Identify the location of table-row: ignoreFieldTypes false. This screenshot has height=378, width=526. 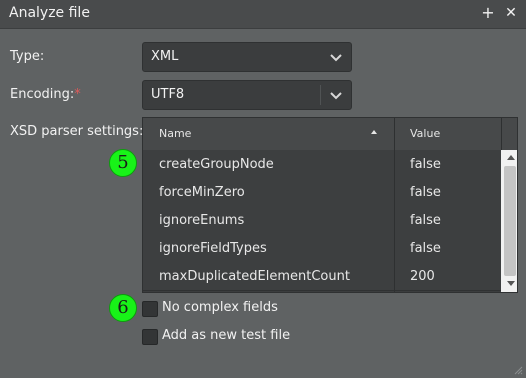
(322, 248).